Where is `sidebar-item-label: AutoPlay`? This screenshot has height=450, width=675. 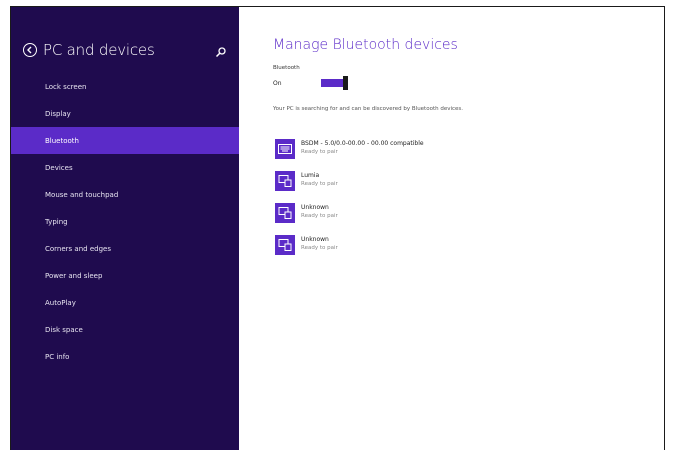
sidebar-item-label: AutoPlay is located at coordinates (60, 302).